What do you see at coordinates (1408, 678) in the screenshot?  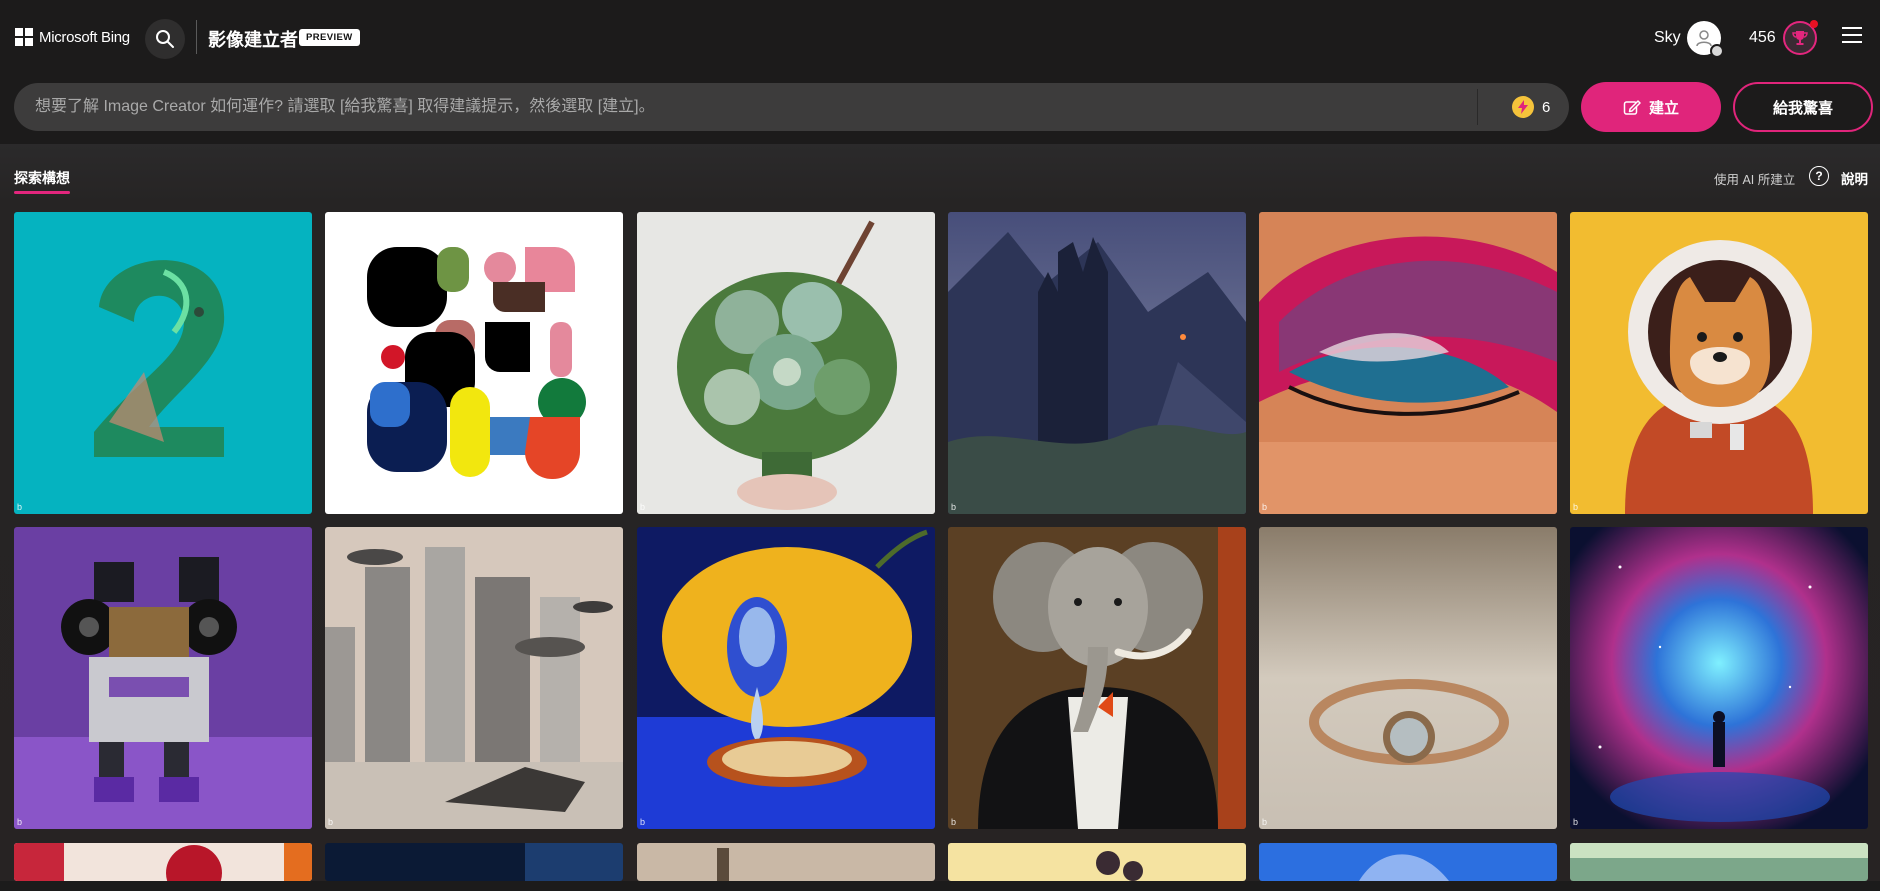 I see `tile-gold-ring: b` at bounding box center [1408, 678].